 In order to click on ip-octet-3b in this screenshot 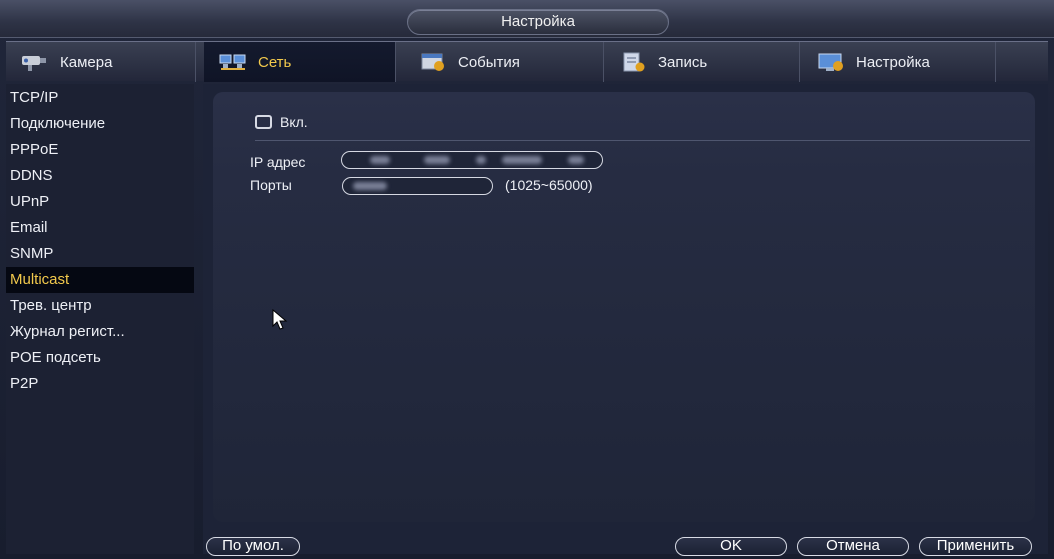, I will do `click(522, 160)`.